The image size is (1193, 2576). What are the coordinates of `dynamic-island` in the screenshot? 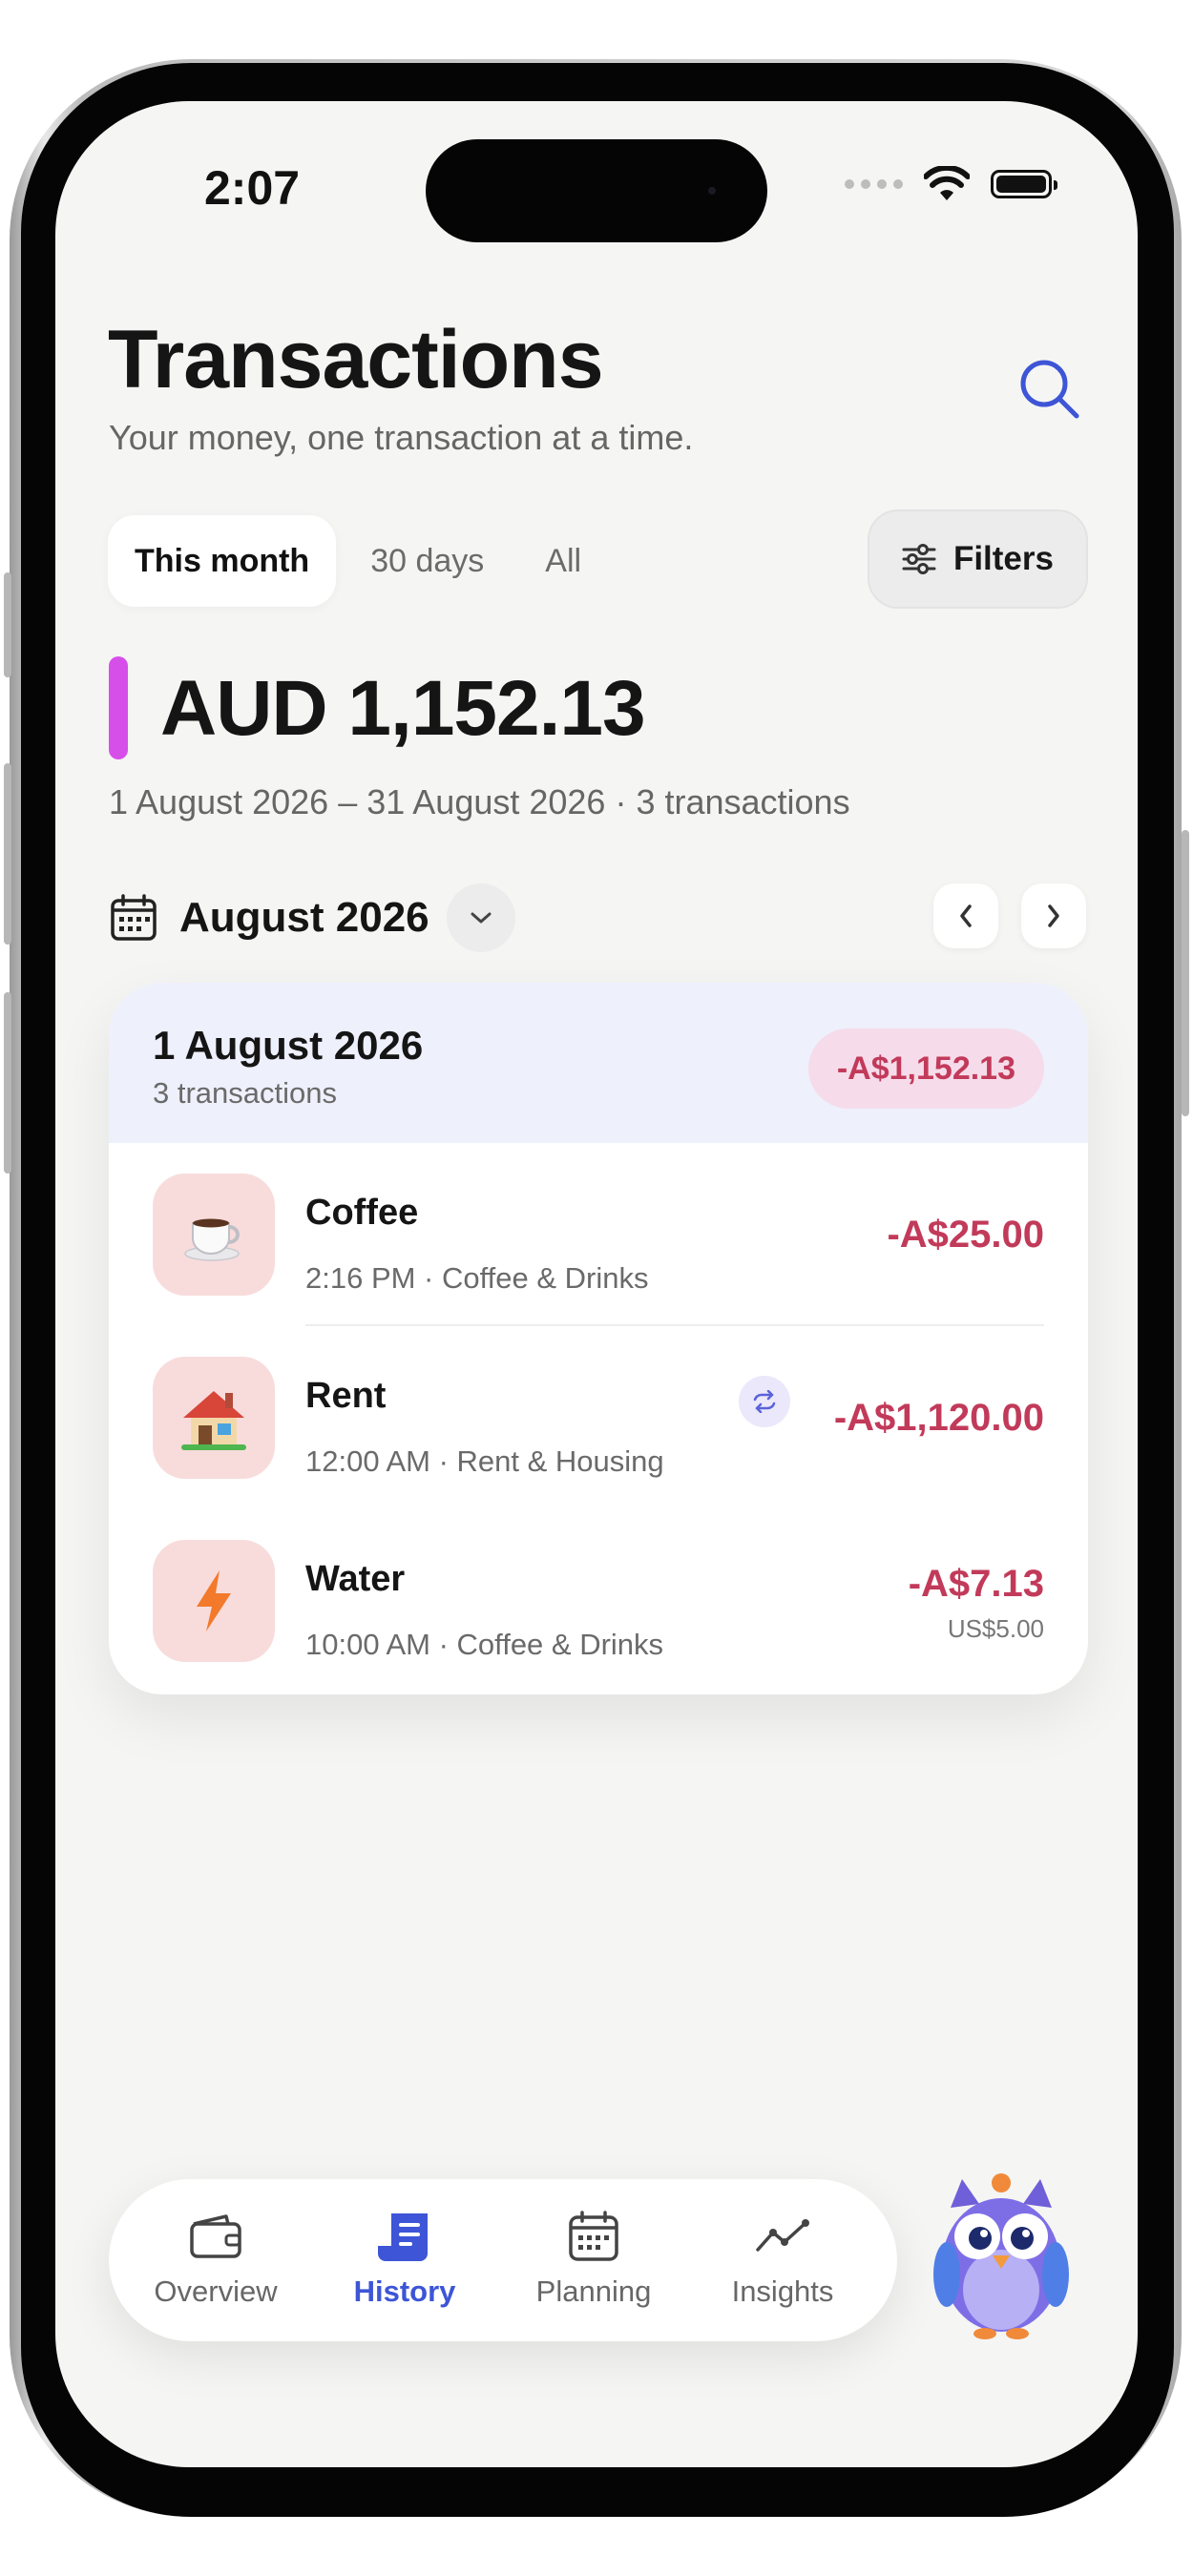 It's located at (596, 190).